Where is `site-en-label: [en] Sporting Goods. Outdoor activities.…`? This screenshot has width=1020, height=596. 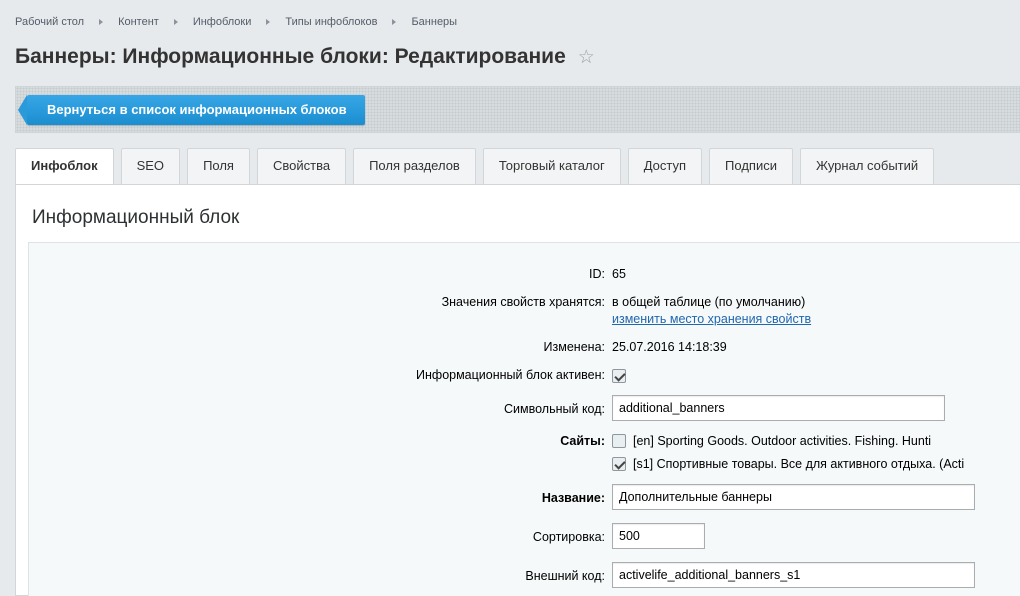
site-en-label: [en] Sporting Goods. Outdoor activities.… is located at coordinates (782, 441).